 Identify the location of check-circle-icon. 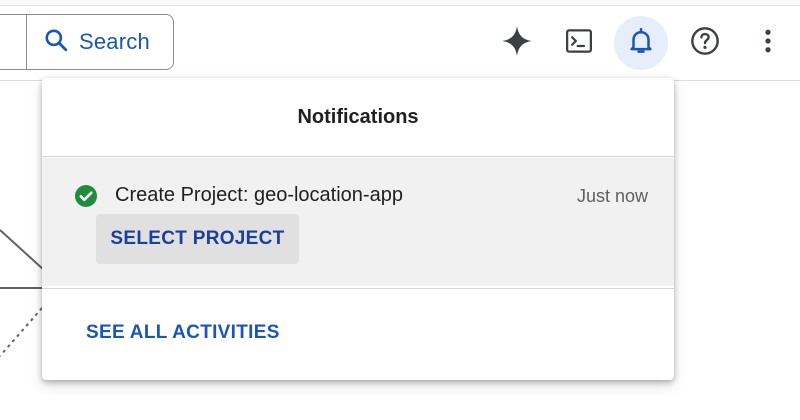
(86, 198).